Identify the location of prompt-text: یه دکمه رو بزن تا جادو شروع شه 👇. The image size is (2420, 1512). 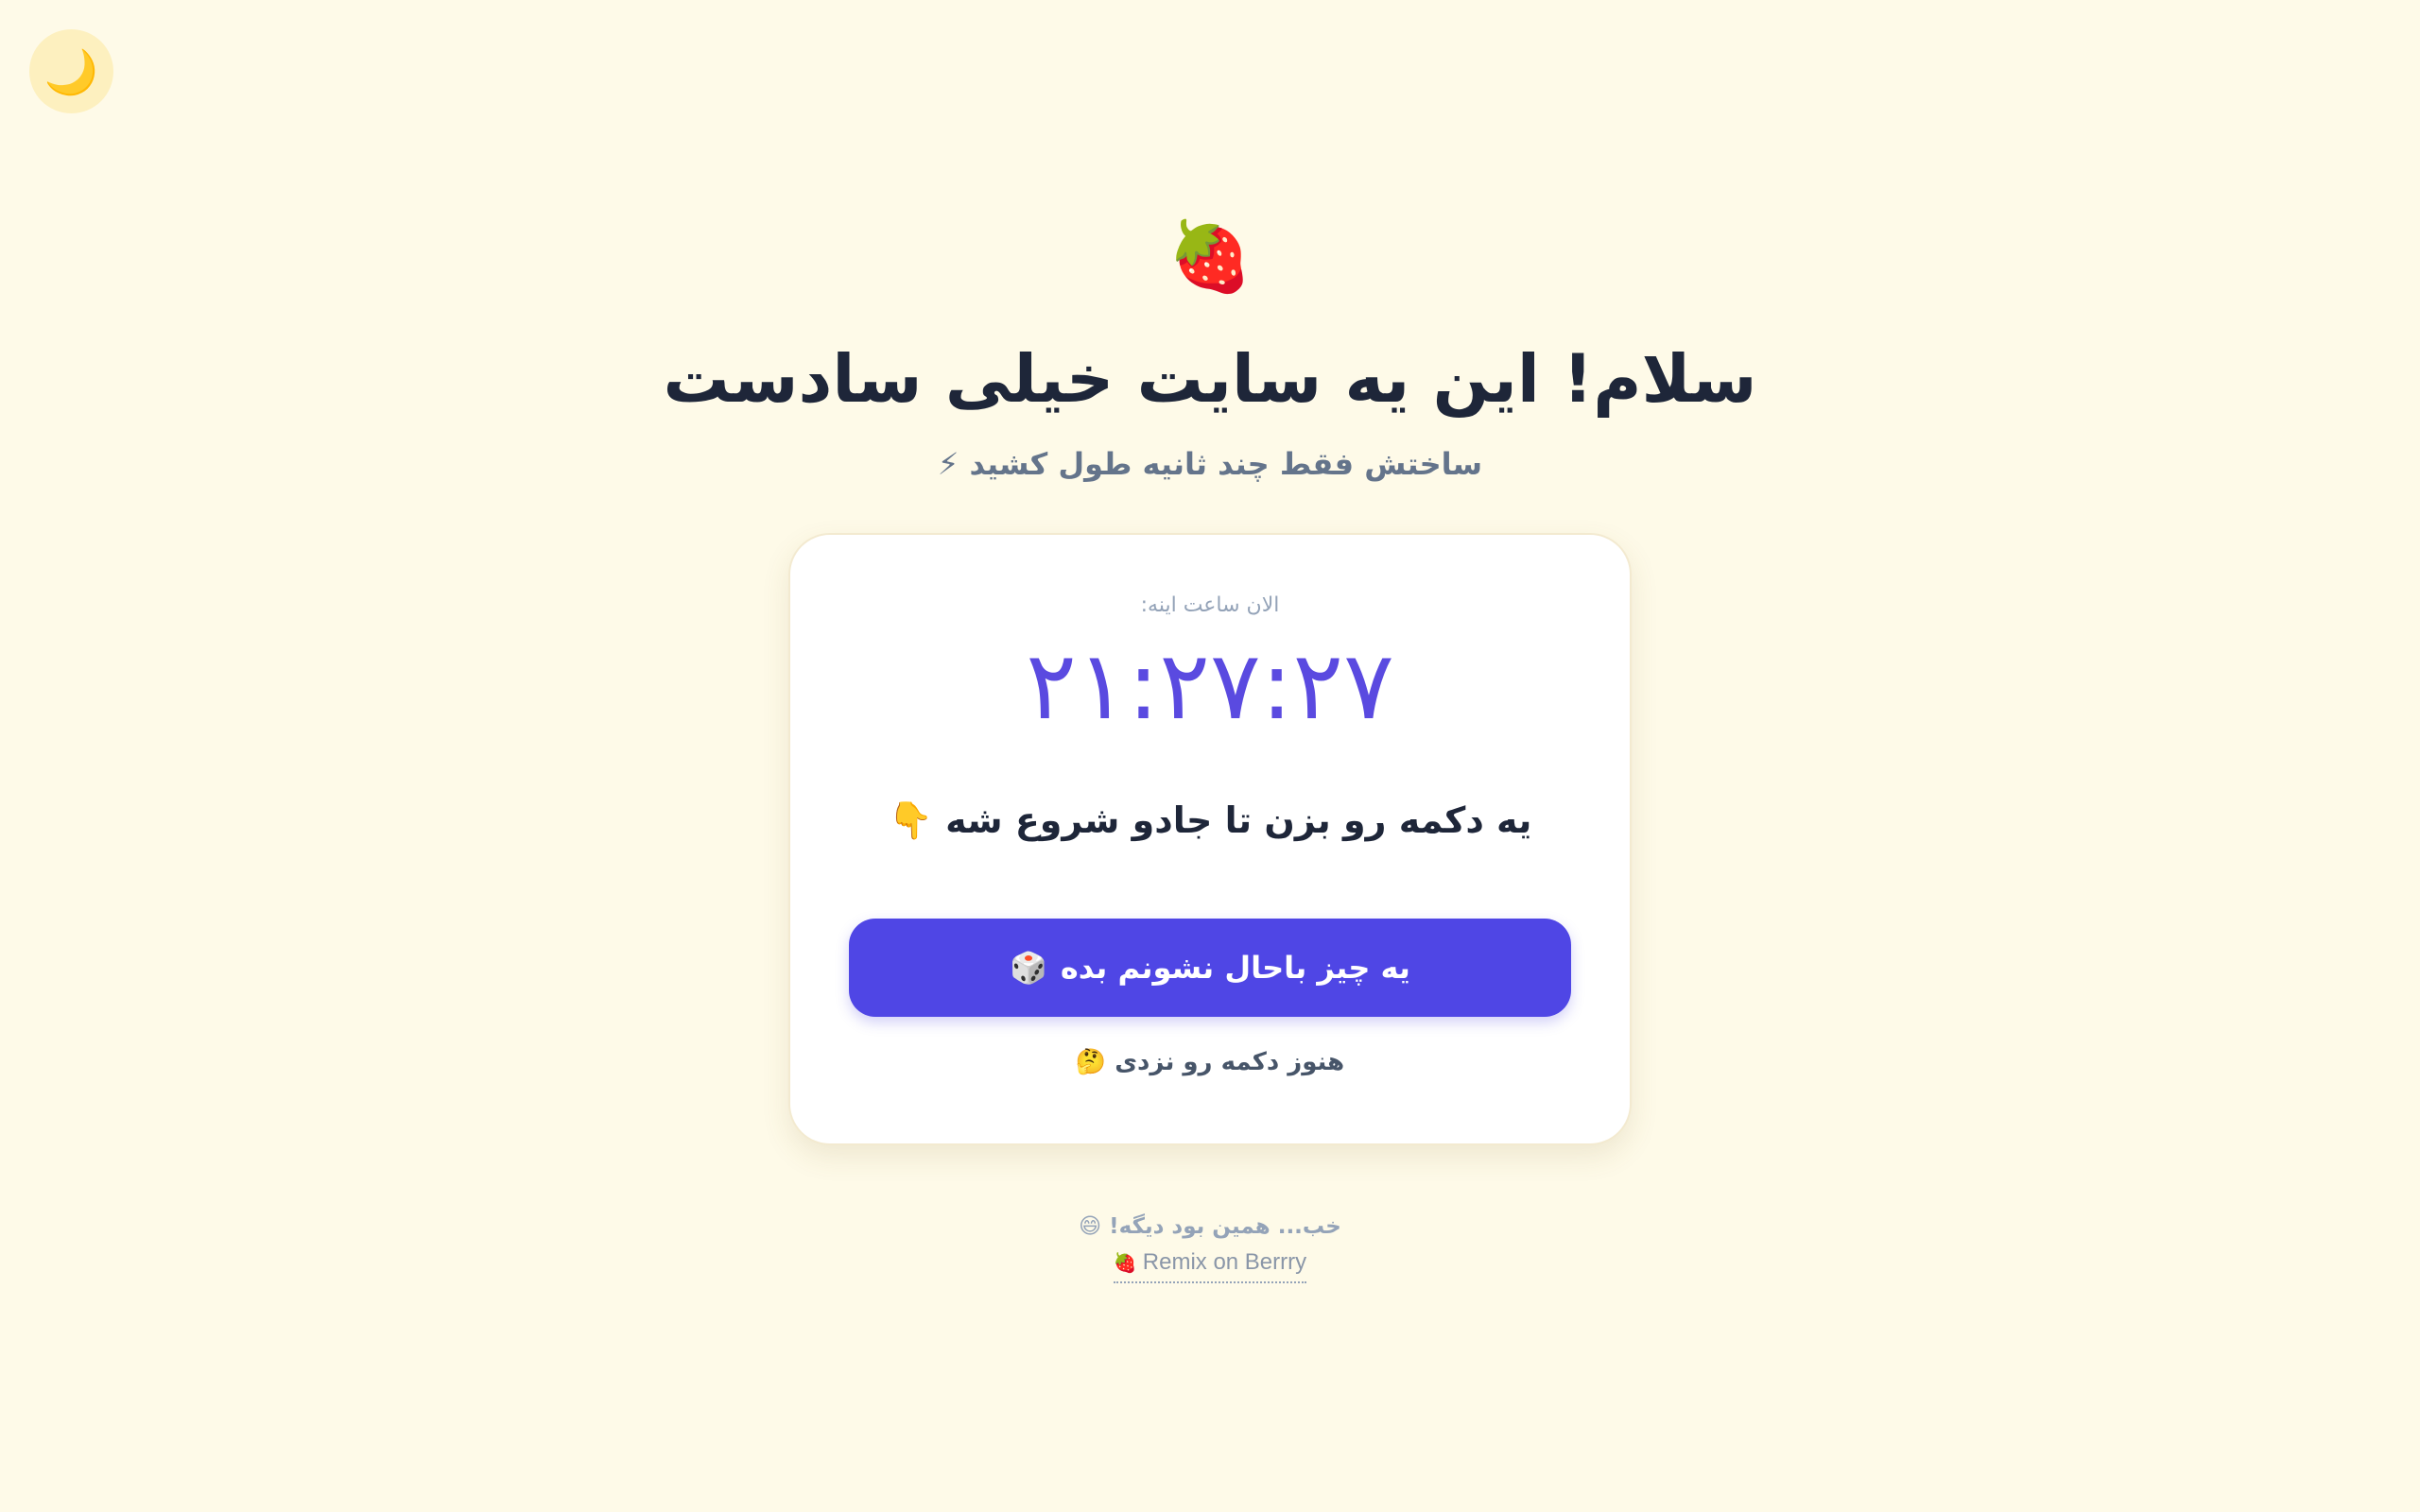
(1210, 820).